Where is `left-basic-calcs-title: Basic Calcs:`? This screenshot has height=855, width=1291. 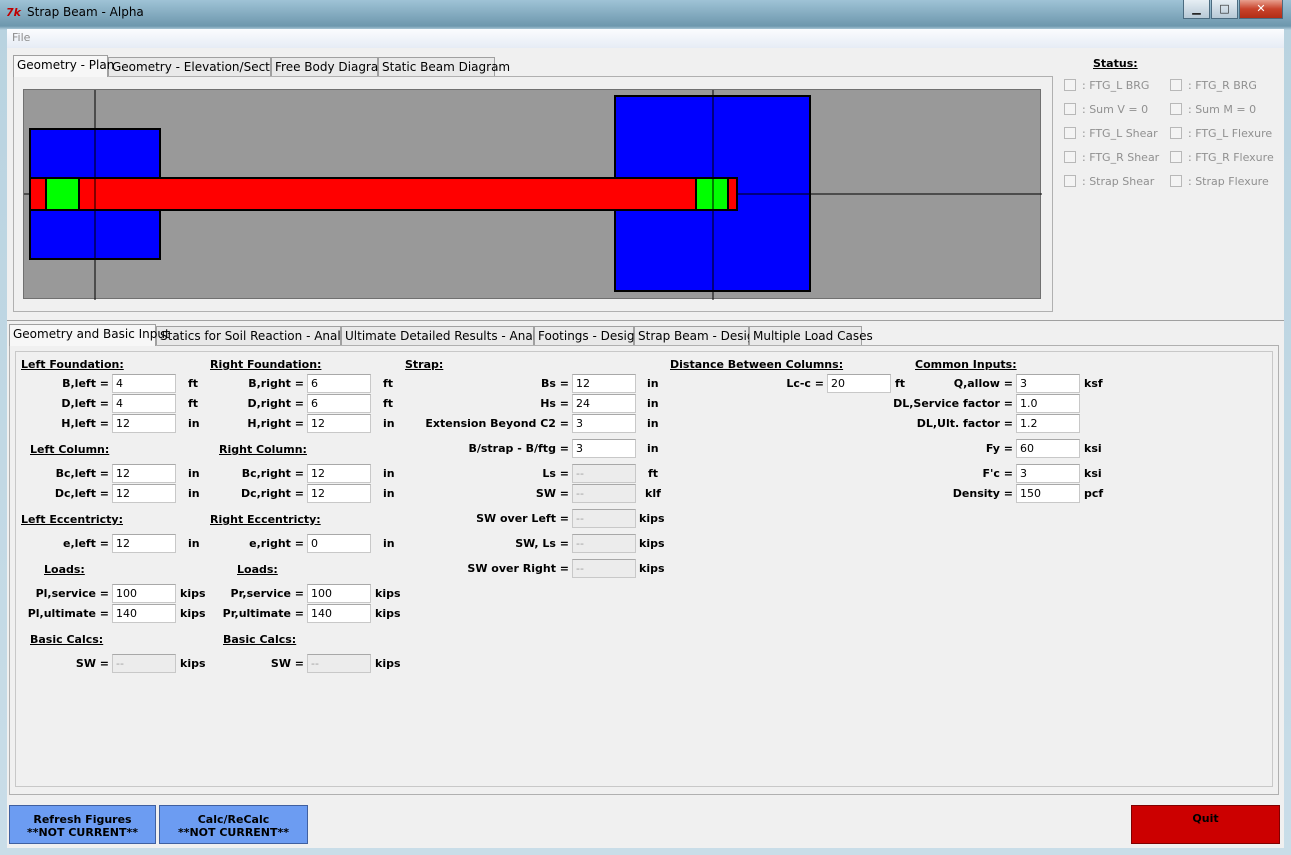 left-basic-calcs-title: Basic Calcs: is located at coordinates (67, 639).